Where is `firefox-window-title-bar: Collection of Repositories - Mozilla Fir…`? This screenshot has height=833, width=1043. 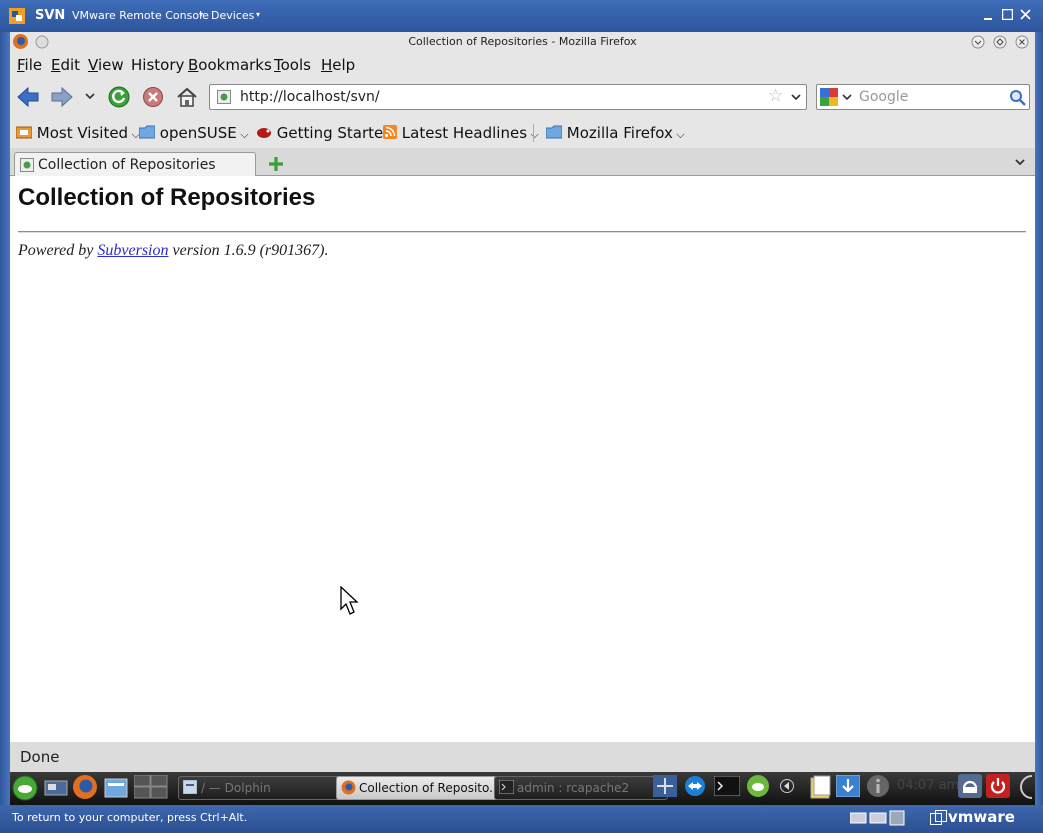 firefox-window-title-bar: Collection of Repositories - Mozilla Fir… is located at coordinates (522, 42).